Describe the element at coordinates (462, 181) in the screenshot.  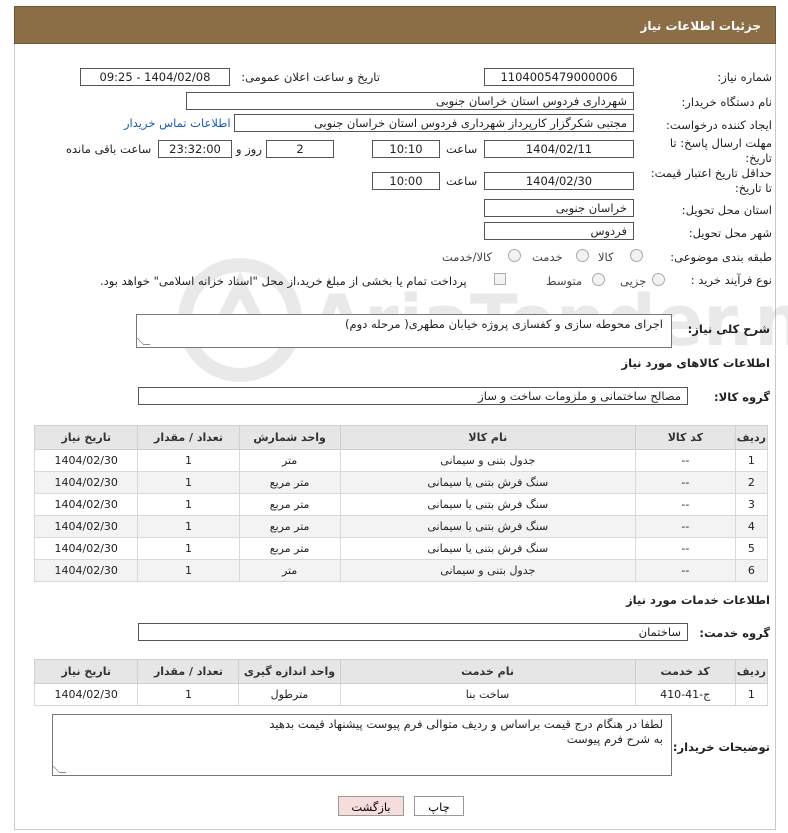
I see `min-price-time-label: ساعت` at that location.